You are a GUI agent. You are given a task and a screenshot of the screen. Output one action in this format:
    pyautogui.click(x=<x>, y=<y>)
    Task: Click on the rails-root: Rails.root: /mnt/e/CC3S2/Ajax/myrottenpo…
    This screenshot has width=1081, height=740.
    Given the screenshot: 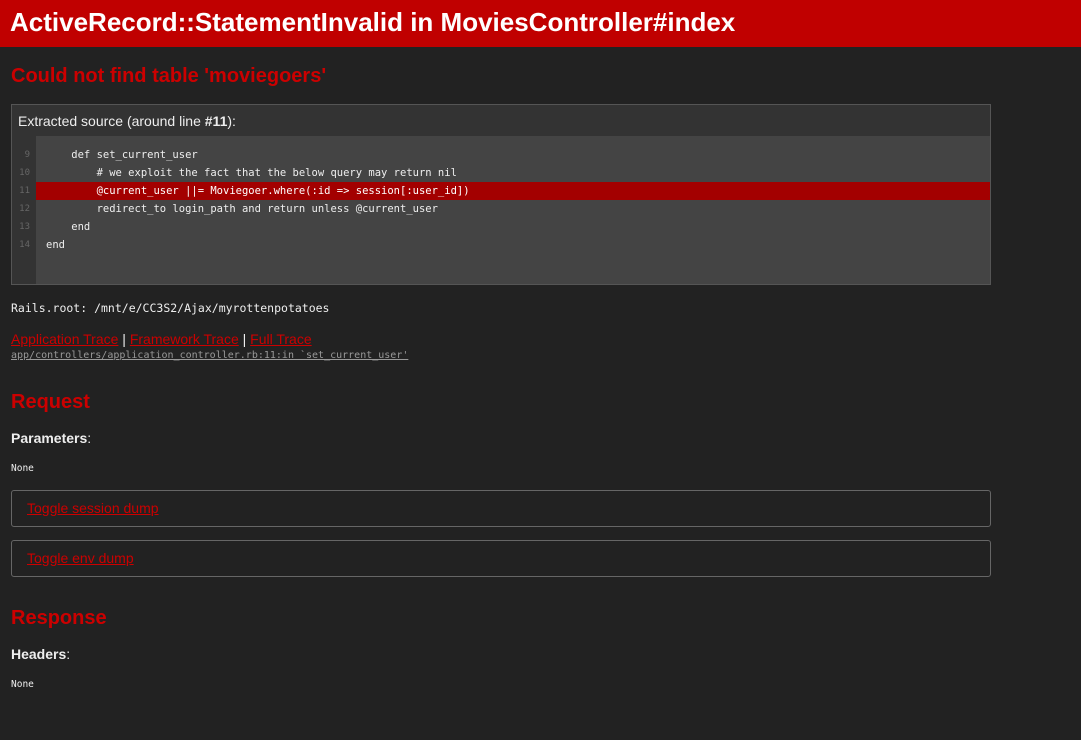 What is the action you would take?
    pyautogui.click(x=170, y=308)
    